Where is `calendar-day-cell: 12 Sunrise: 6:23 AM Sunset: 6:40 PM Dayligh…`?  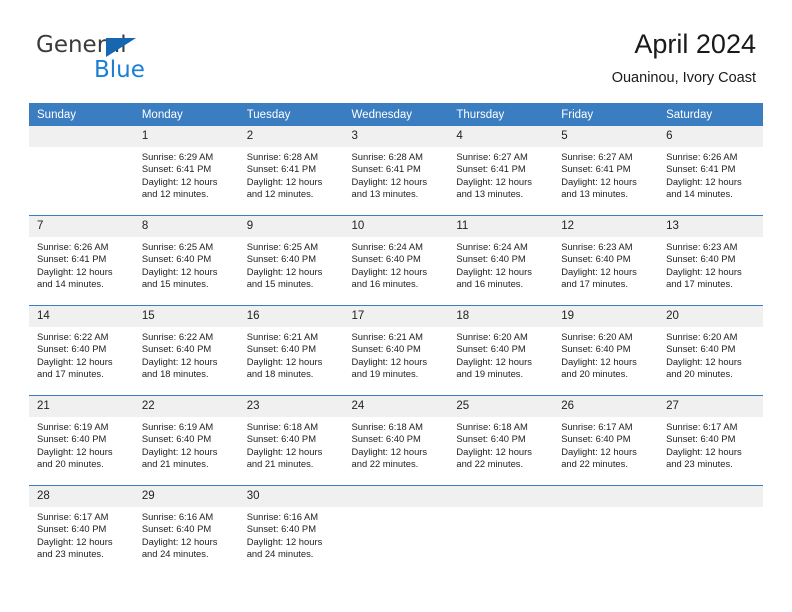
calendar-day-cell: 12 Sunrise: 6:23 AM Sunset: 6:40 PM Dayligh… is located at coordinates (606, 260).